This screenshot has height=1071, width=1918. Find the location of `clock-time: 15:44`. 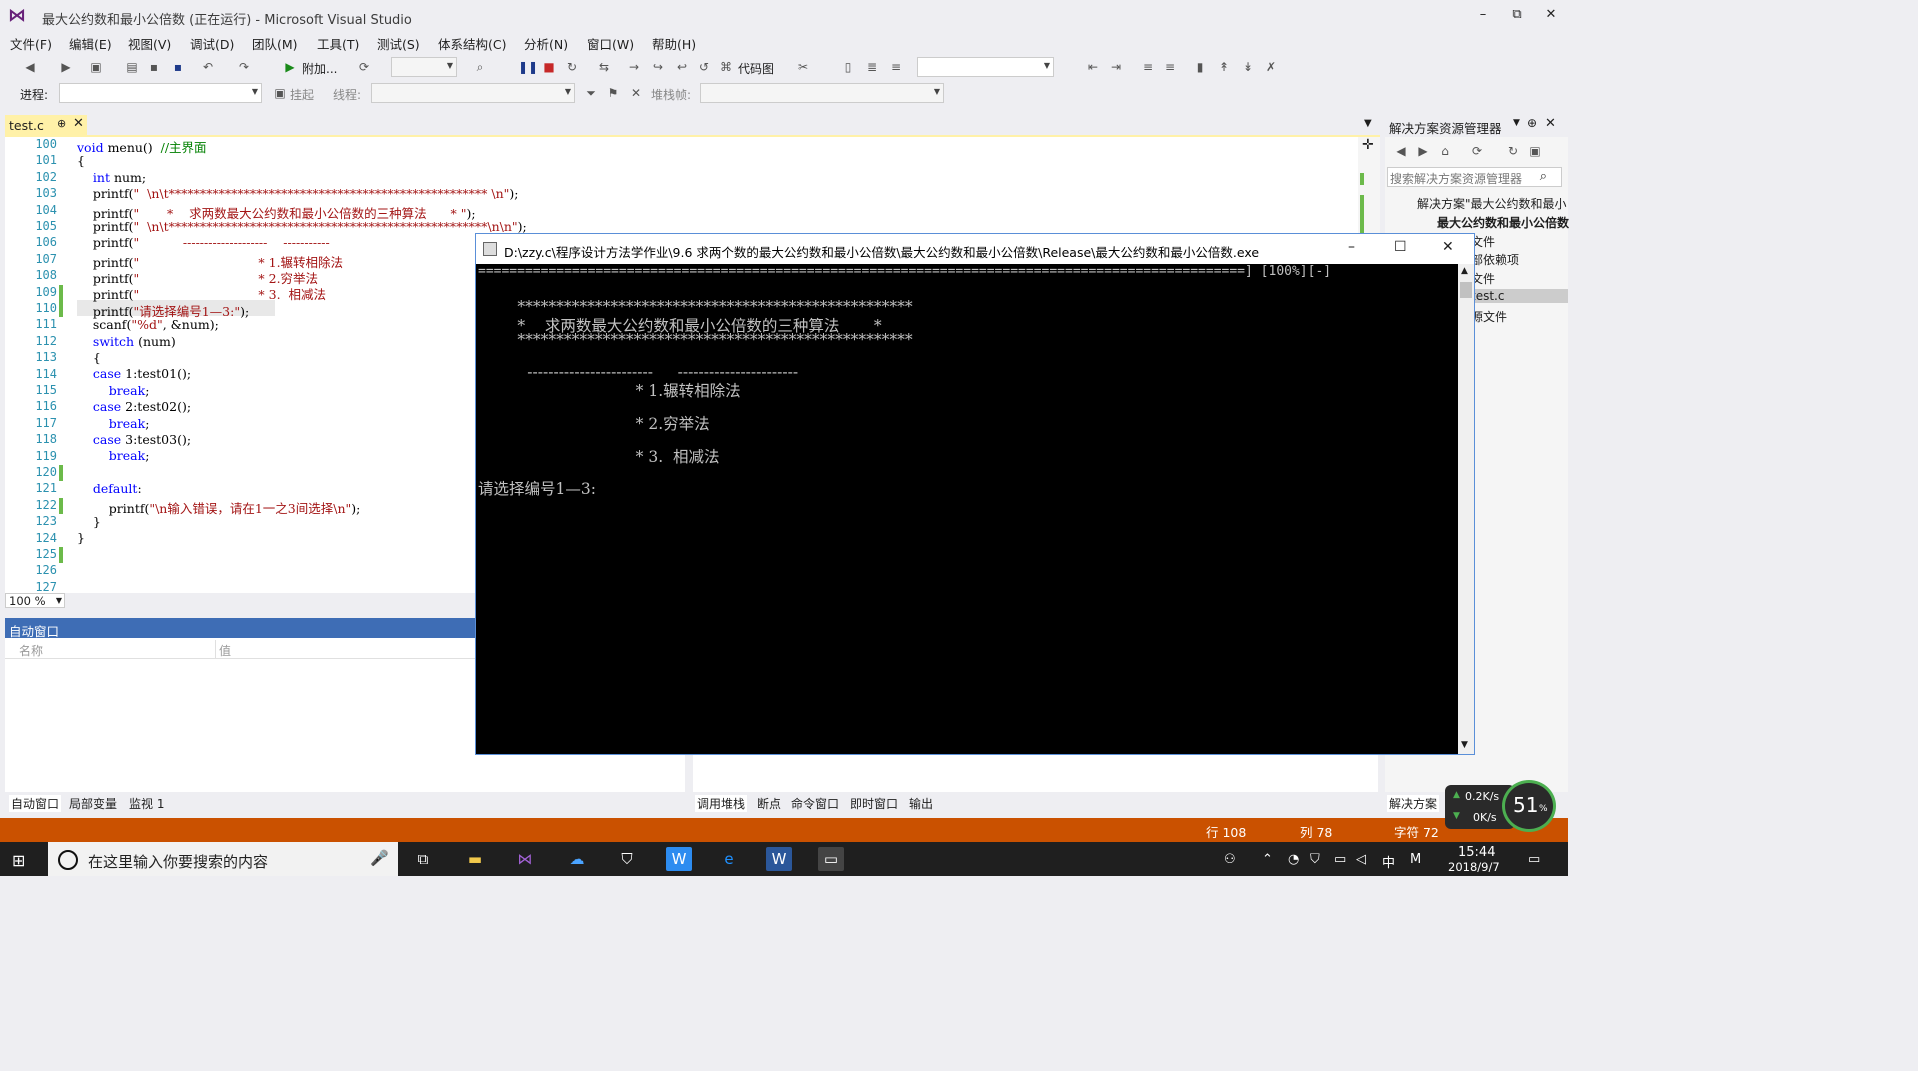

clock-time: 15:44 is located at coordinates (1476, 852).